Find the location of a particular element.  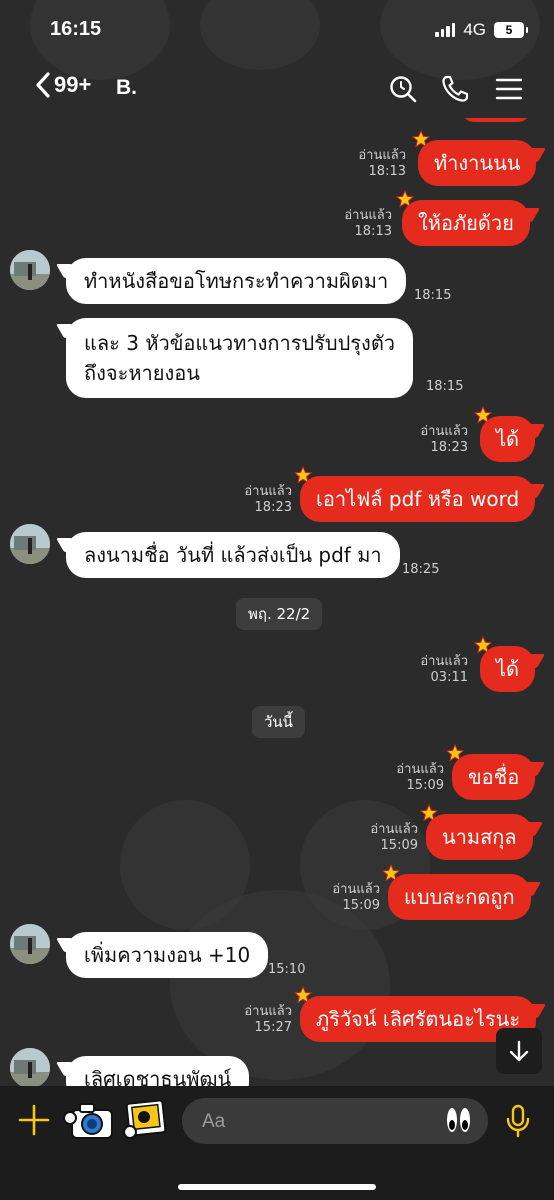

outgoing-message: ขอชื่อ is located at coordinates (491, 772).